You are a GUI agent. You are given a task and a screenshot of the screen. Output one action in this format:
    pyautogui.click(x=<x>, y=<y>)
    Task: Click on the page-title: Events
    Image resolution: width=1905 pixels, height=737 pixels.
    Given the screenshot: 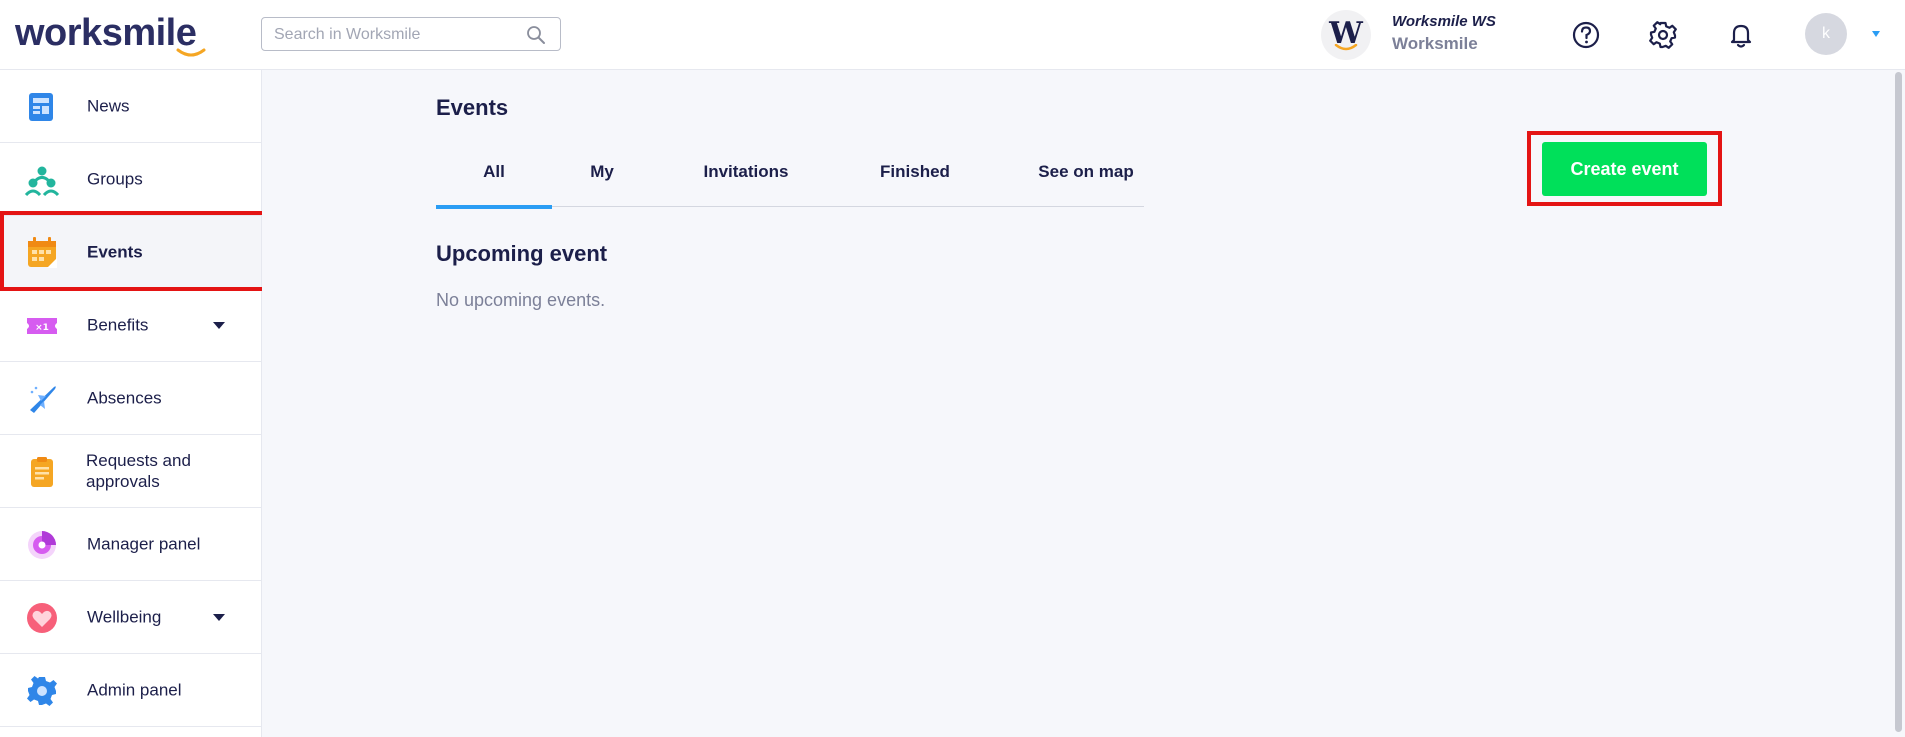 What is the action you would take?
    pyautogui.click(x=472, y=107)
    